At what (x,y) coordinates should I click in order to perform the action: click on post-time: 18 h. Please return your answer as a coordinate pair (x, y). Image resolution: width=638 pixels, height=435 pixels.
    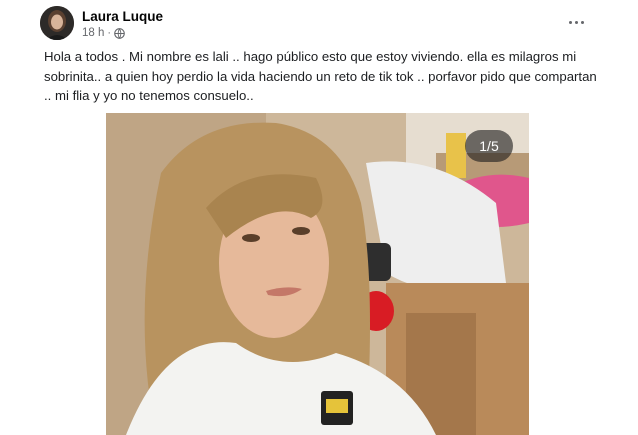
    Looking at the image, I should click on (93, 33).